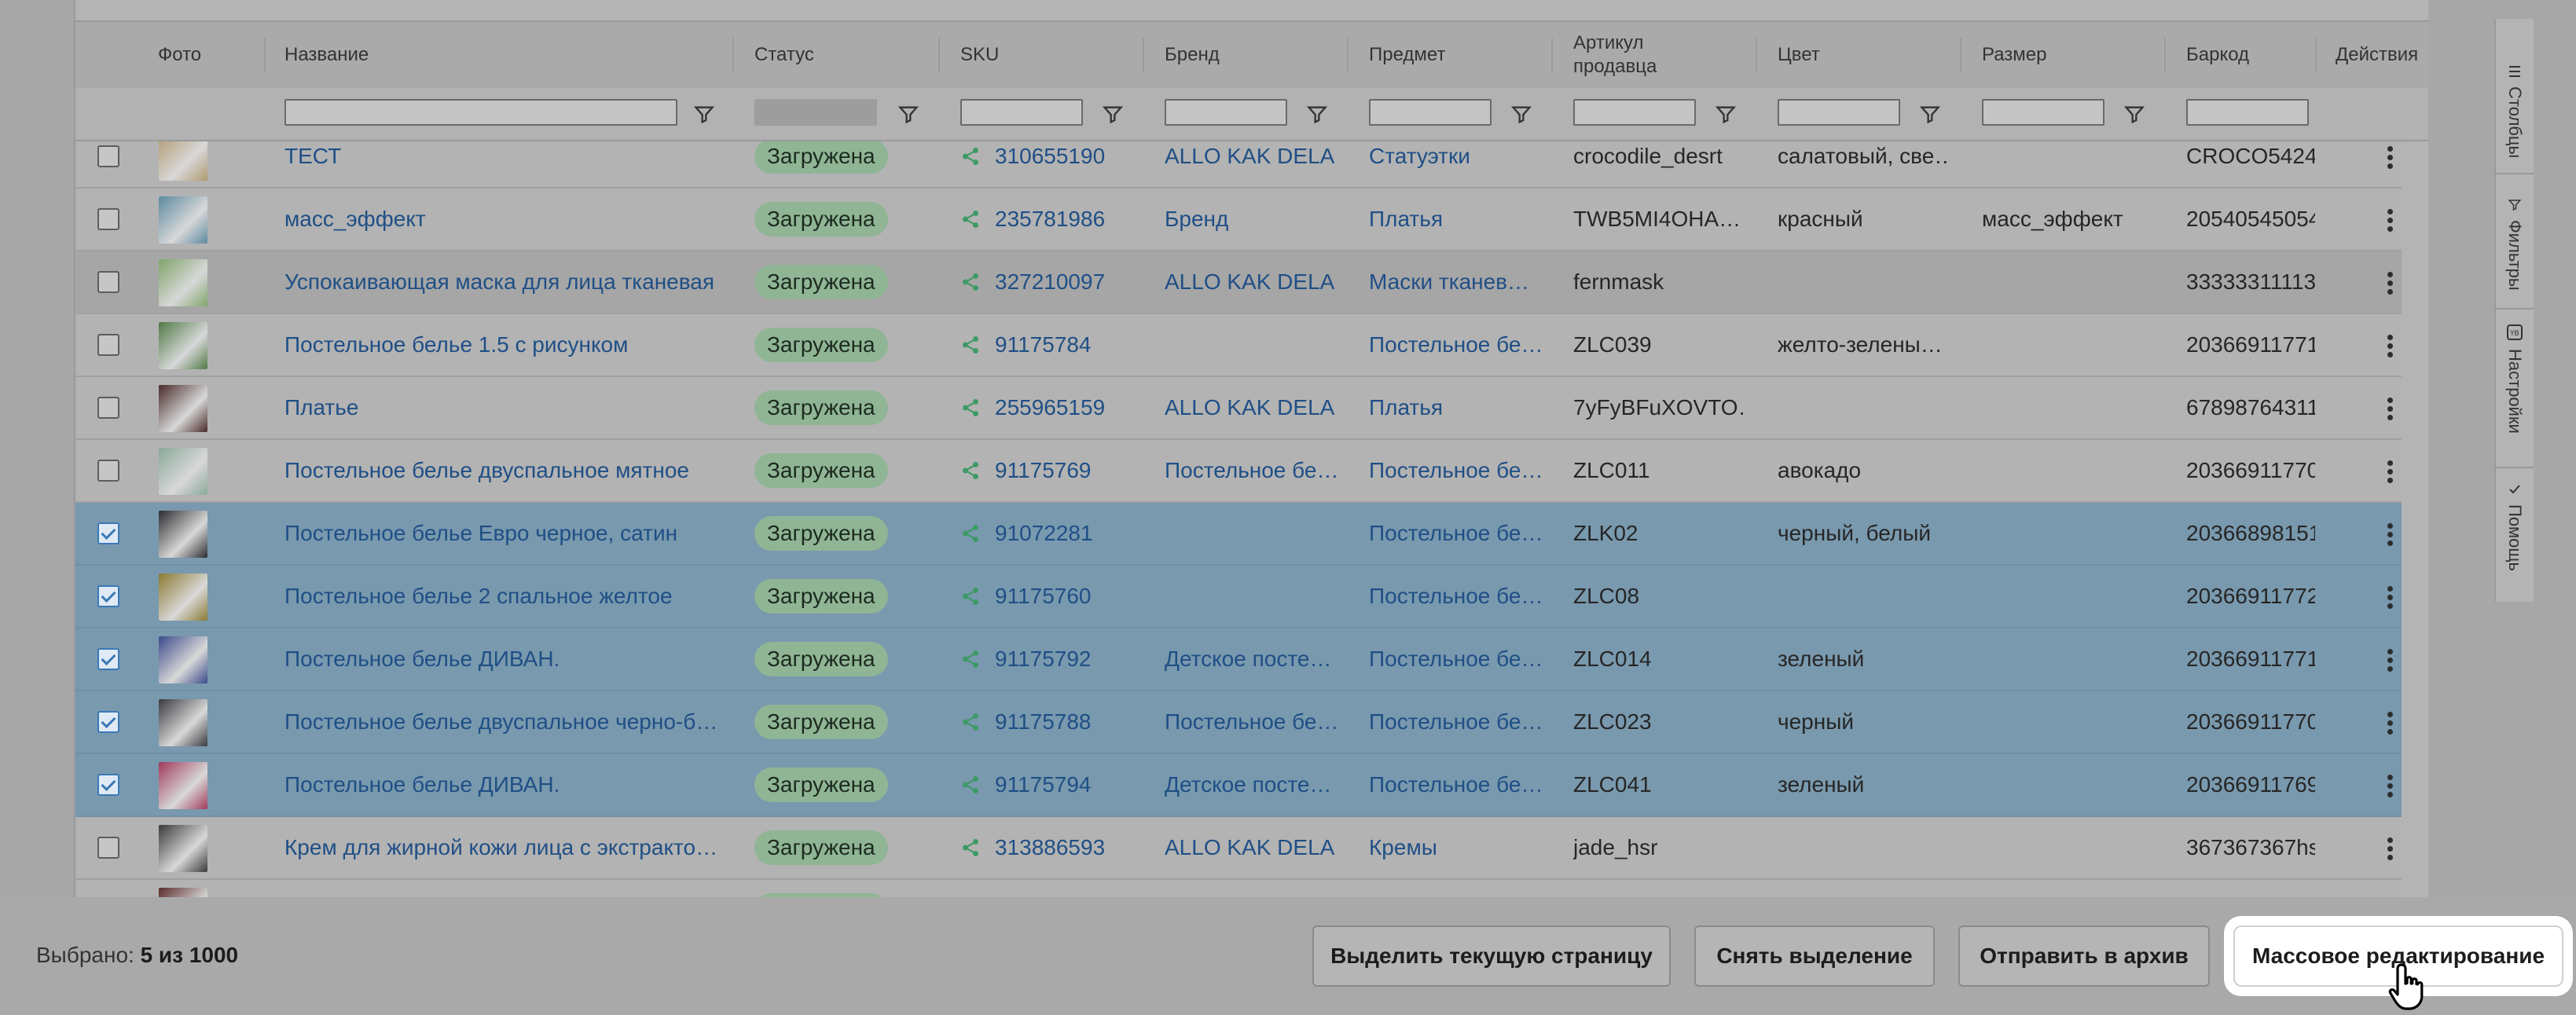 Image resolution: width=2576 pixels, height=1015 pixels. Describe the element at coordinates (1251, 533) in the screenshot. I see `brand-cell` at that location.